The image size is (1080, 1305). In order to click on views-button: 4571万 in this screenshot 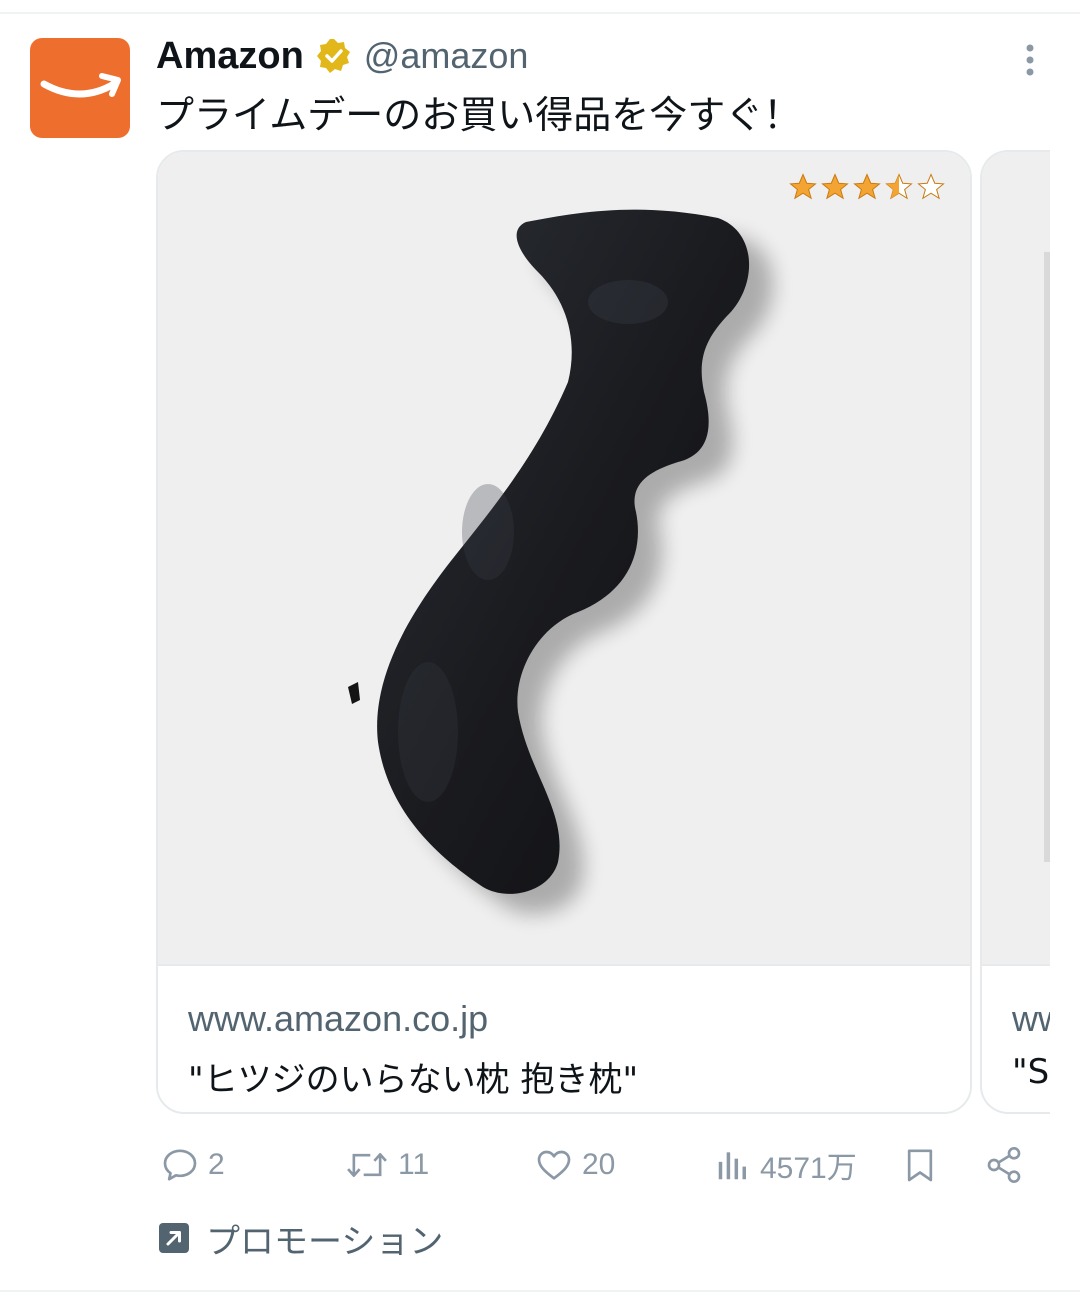, I will do `click(785, 1165)`.